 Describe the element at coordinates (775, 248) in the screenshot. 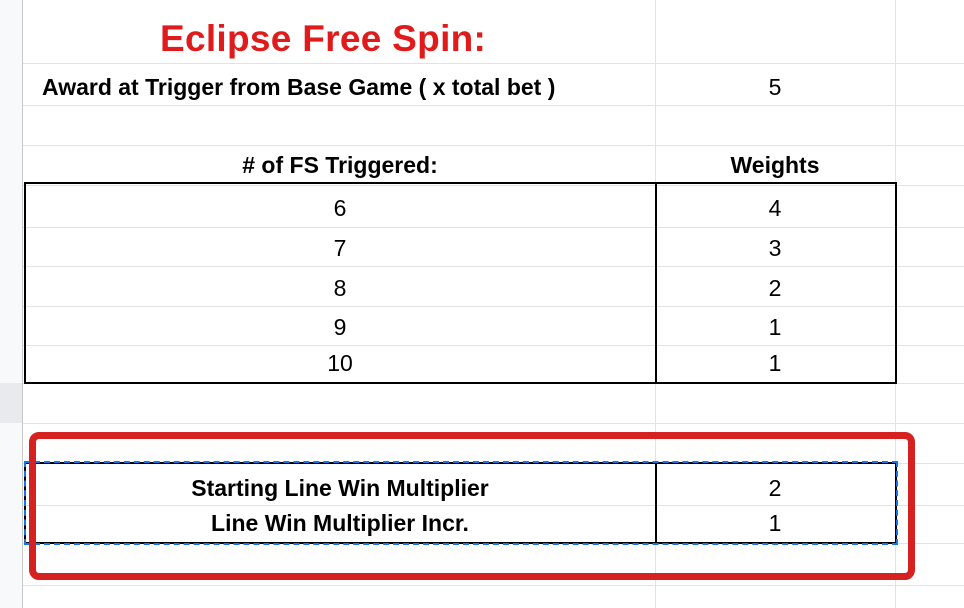

I see `weight-cell: 3` at that location.